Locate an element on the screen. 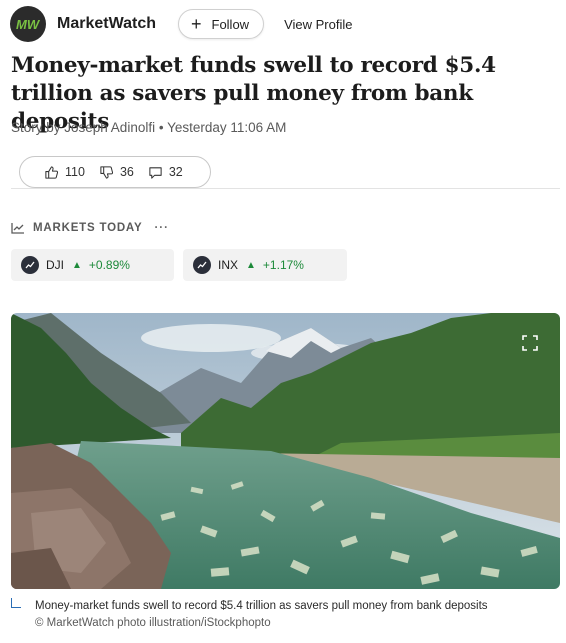 The height and width of the screenshot is (643, 566). ticker-inx: INX ▲ +1.17% is located at coordinates (265, 265).